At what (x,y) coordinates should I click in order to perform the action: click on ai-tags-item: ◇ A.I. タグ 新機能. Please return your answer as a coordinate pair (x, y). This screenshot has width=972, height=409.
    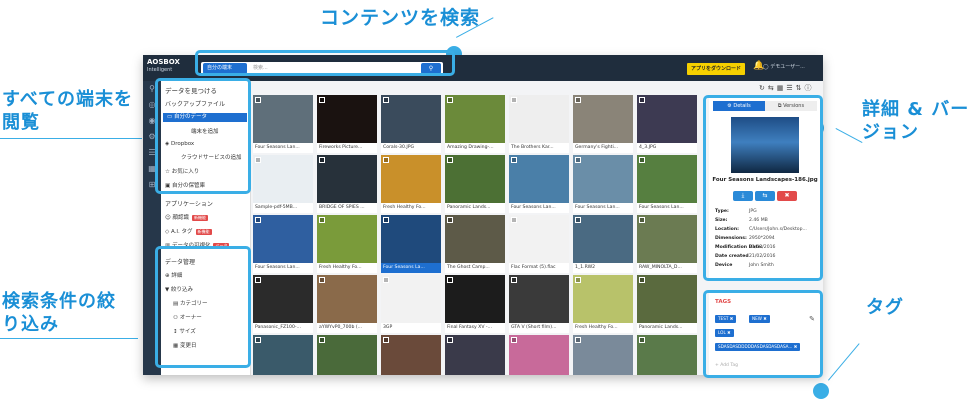
    Looking at the image, I should click on (188, 231).